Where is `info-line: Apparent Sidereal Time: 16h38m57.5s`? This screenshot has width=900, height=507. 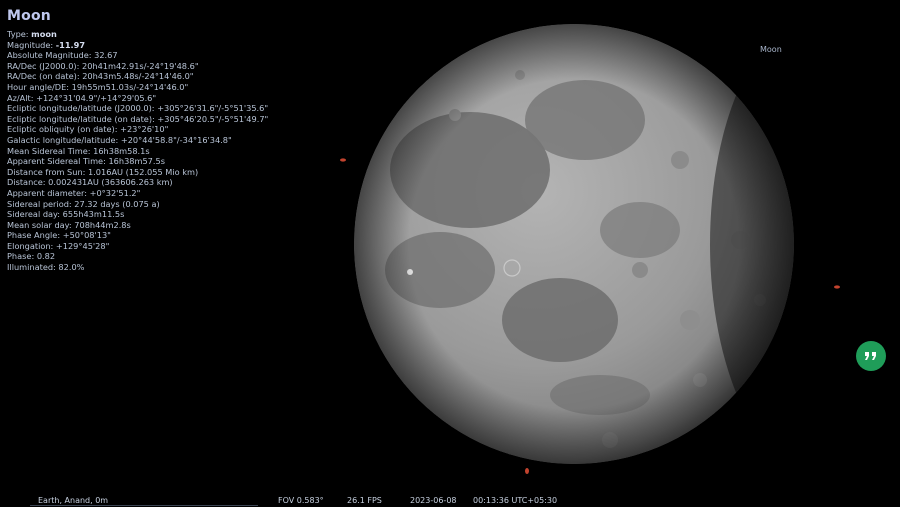
info-line: Apparent Sidereal Time: 16h38m57.5s is located at coordinates (177, 161).